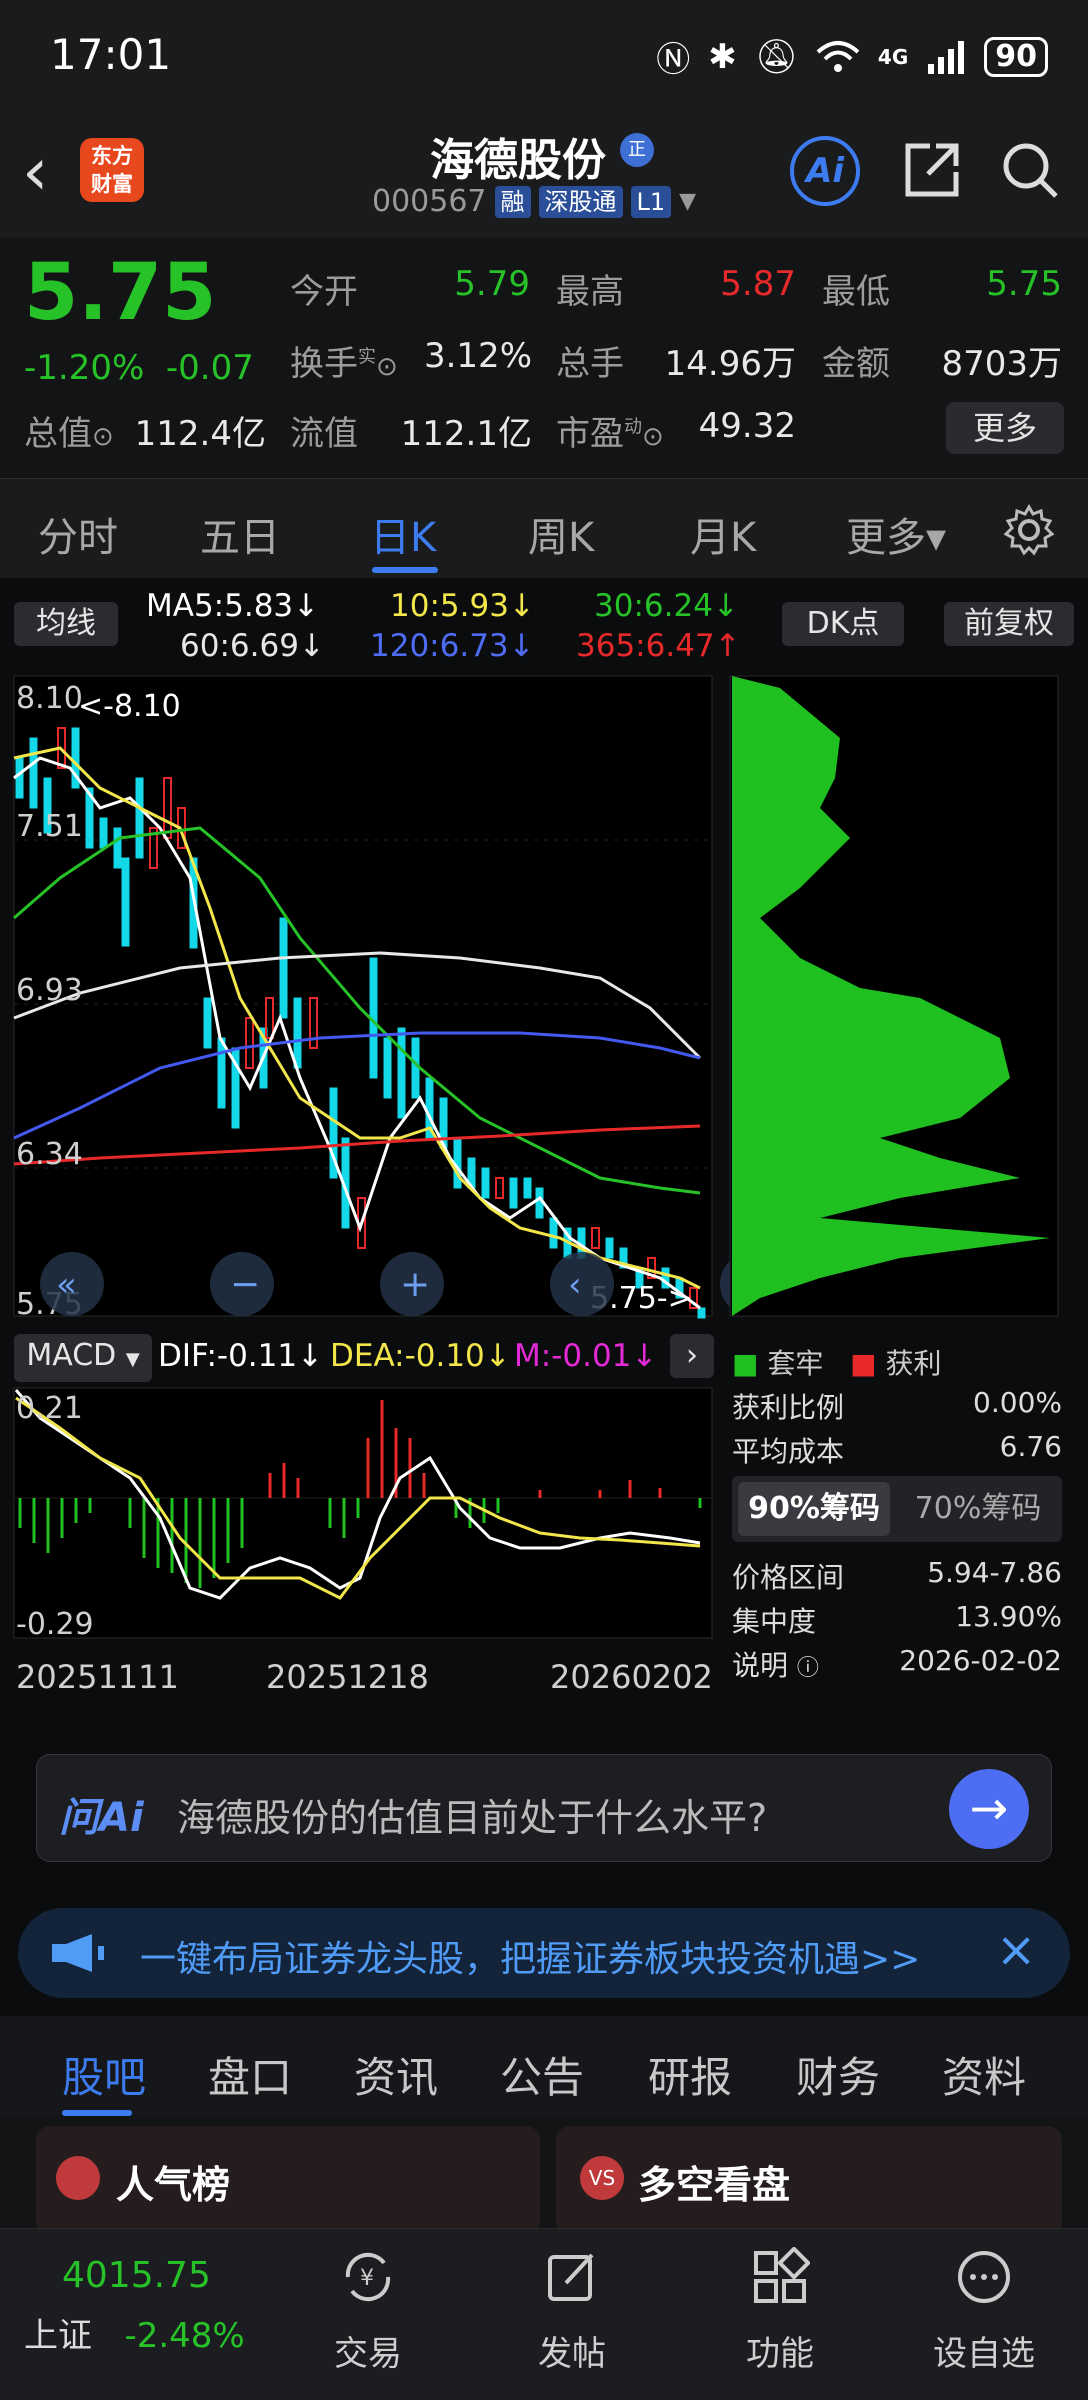  What do you see at coordinates (518, 156) in the screenshot?
I see `stock-name: 海德股份` at bounding box center [518, 156].